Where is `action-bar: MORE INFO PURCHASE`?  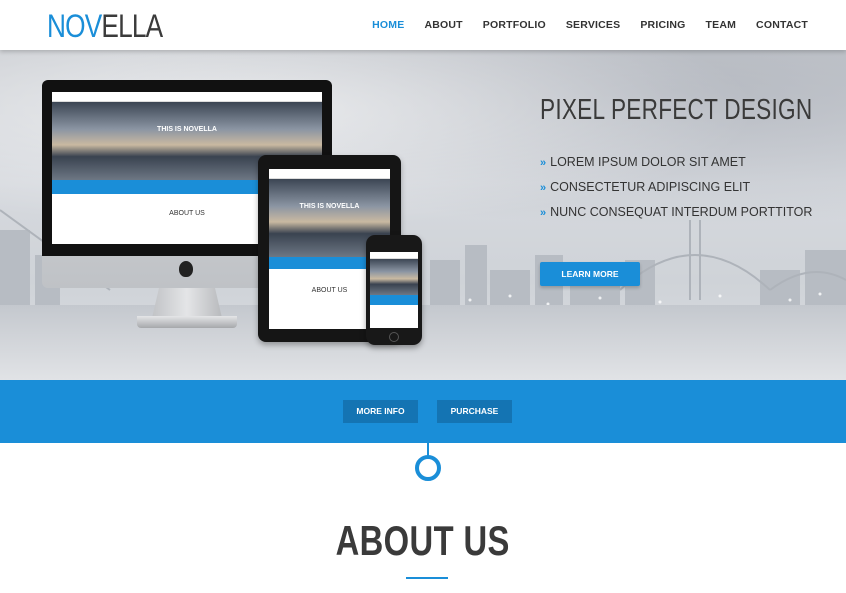
action-bar: MORE INFO PURCHASE is located at coordinates (423, 411).